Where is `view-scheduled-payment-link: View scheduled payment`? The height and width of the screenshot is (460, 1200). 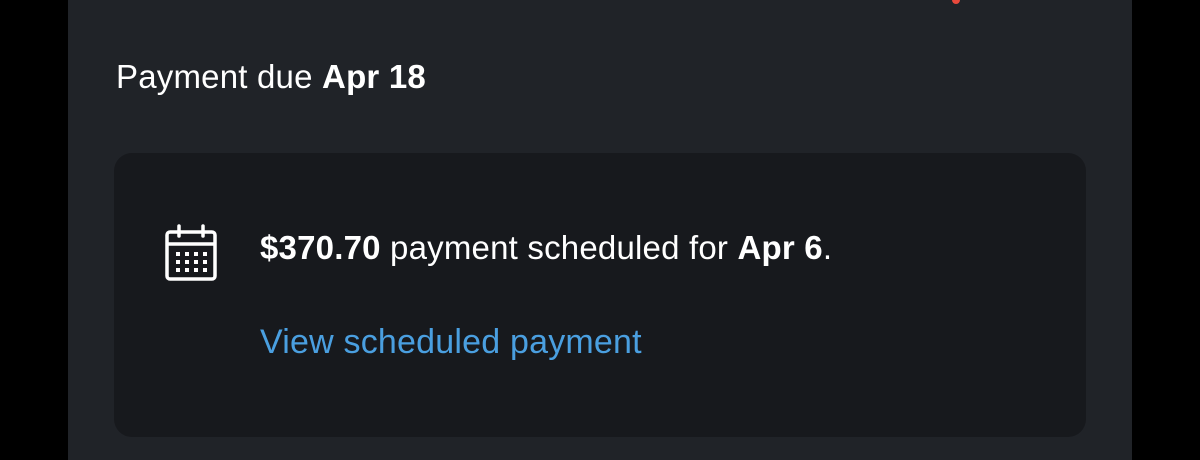
view-scheduled-payment-link: View scheduled payment is located at coordinates (451, 342).